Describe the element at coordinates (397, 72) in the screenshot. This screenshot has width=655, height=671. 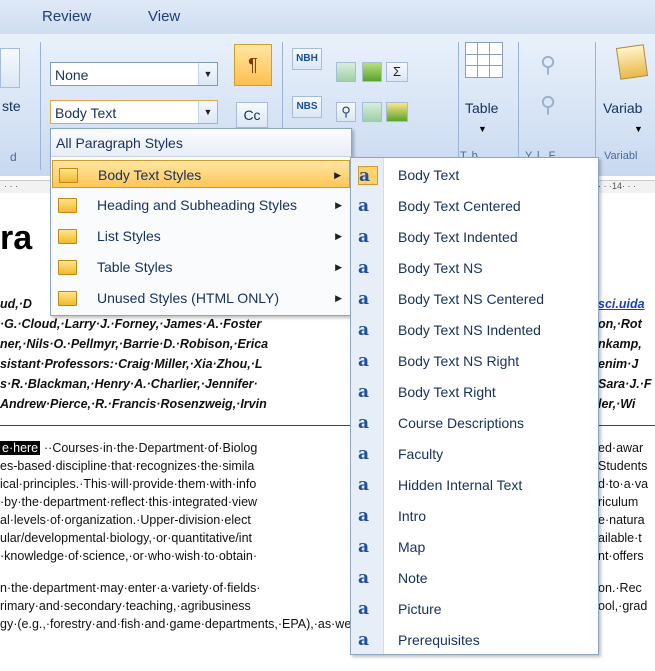
I see `symbol-button: Σ` at that location.